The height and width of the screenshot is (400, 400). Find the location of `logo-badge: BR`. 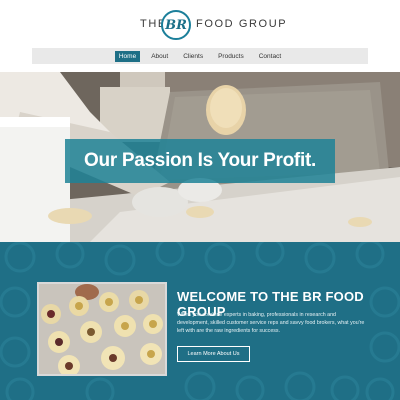

logo-badge: BR is located at coordinates (176, 25).